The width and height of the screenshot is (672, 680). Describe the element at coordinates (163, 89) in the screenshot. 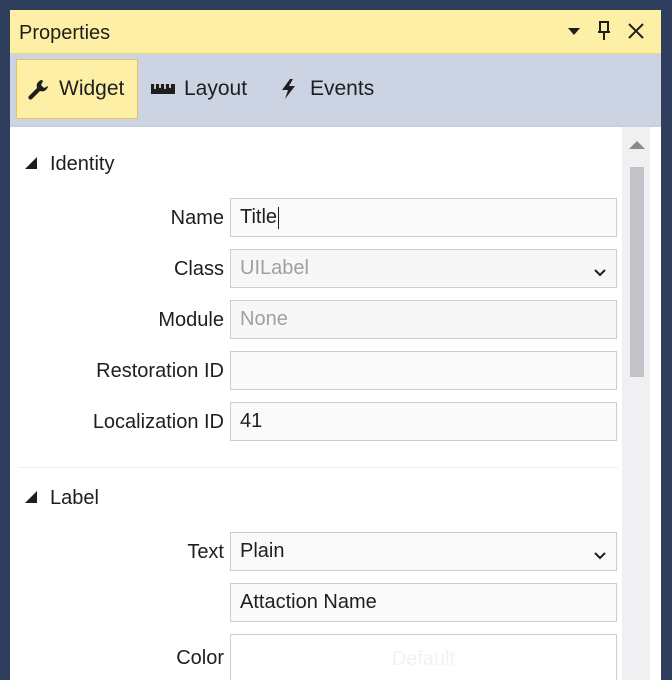

I see `ruler-icon` at that location.